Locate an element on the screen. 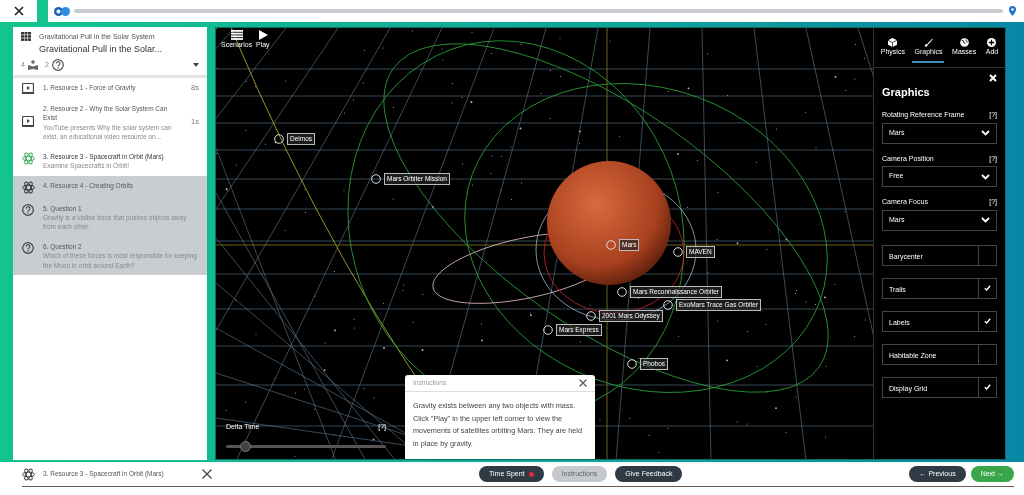 The width and height of the screenshot is (1024, 495). cube-icon is located at coordinates (893, 42).